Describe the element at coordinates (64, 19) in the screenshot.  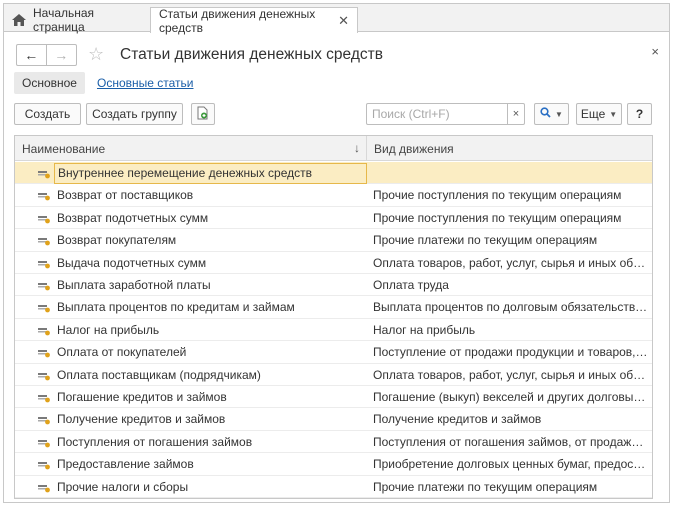
I see `tab-home-label: Начальная страница` at that location.